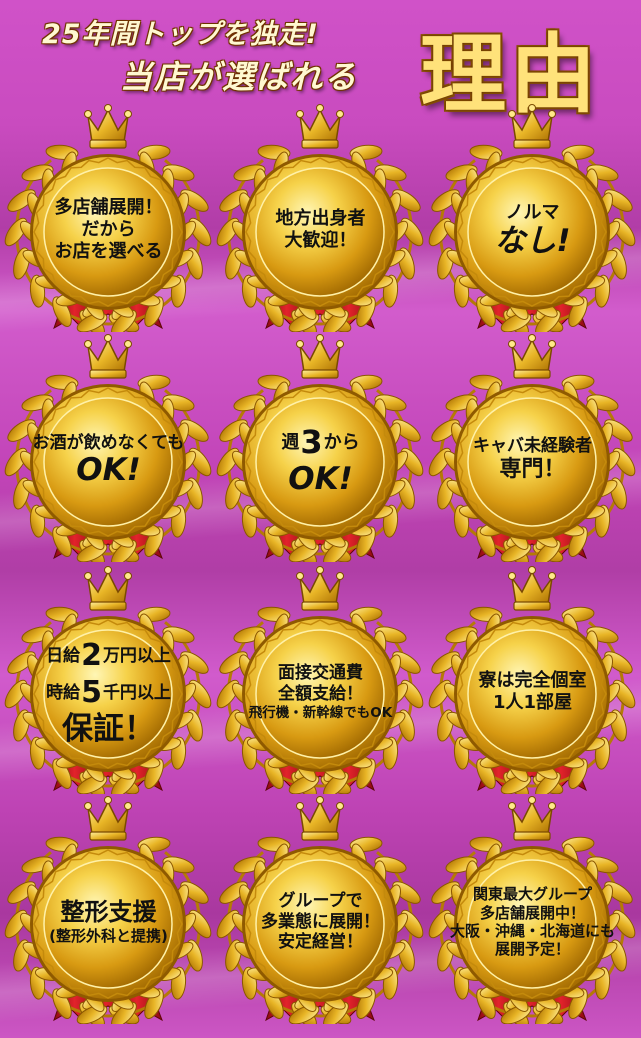 Image resolution: width=641 pixels, height=1038 pixels. I want to click on award-badge-2: 地方出身者 大歓迎！, so click(320, 216).